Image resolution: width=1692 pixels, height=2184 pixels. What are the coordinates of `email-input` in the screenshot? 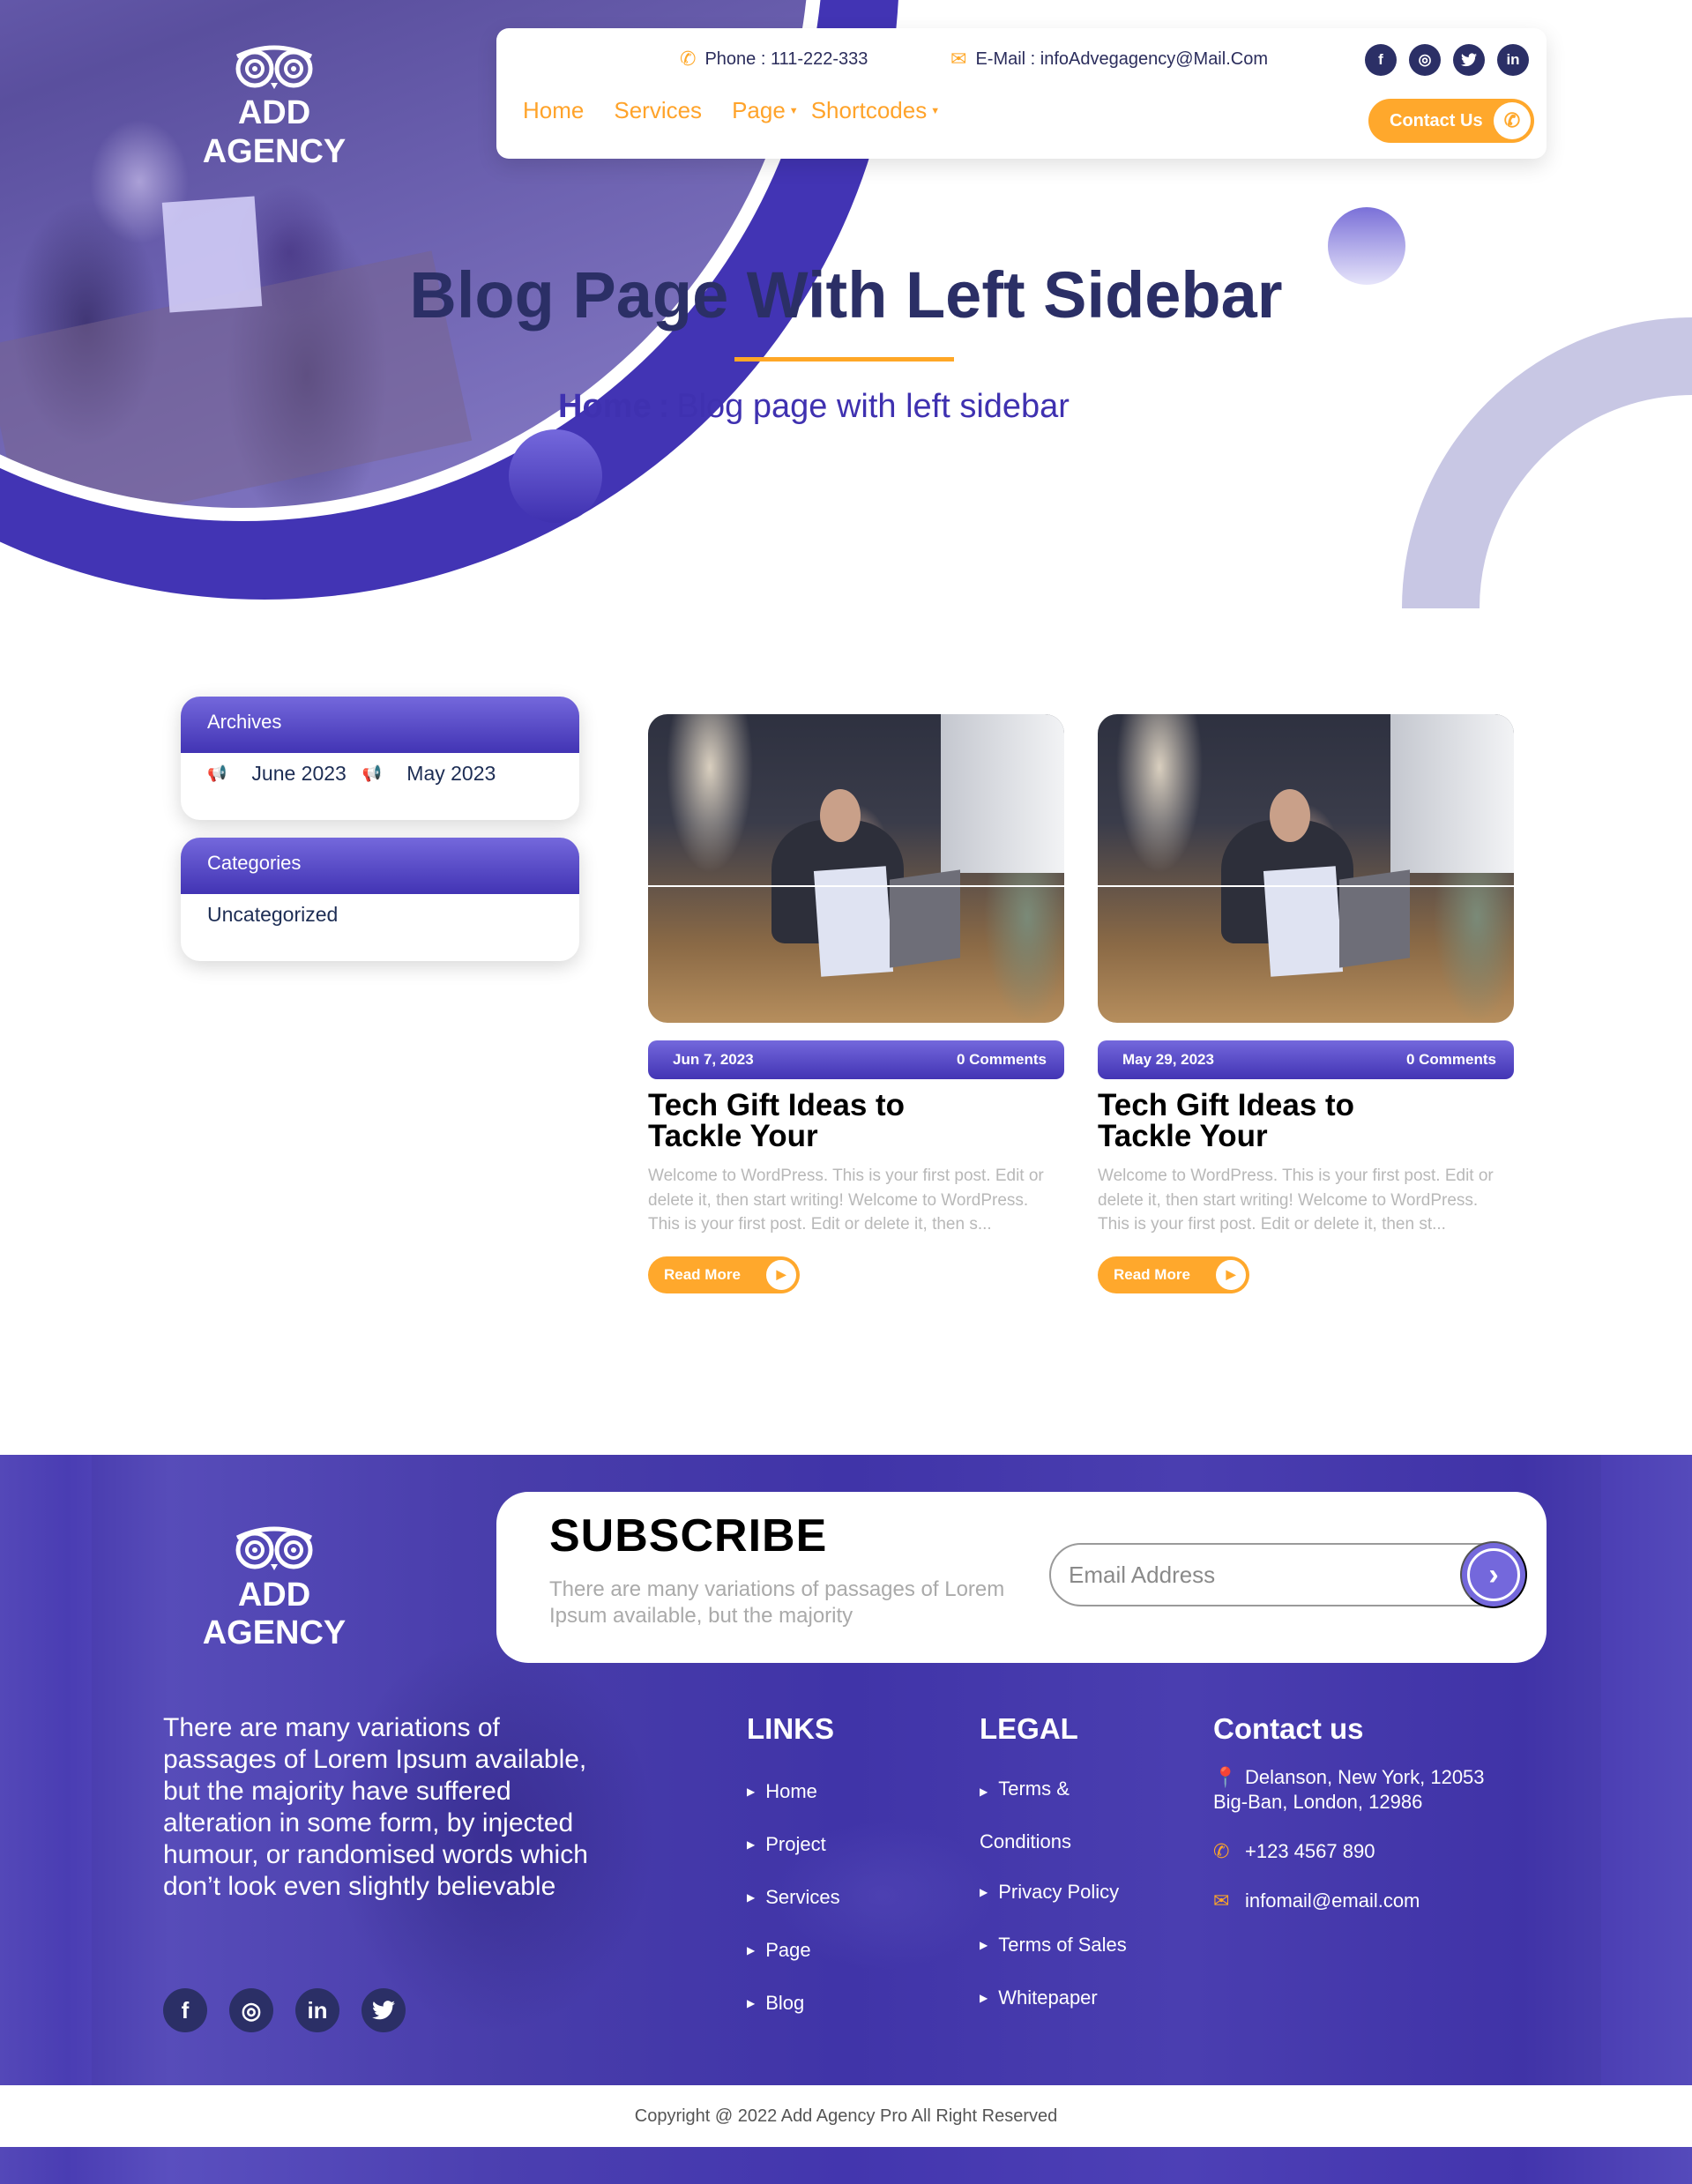 It's located at (1254, 1574).